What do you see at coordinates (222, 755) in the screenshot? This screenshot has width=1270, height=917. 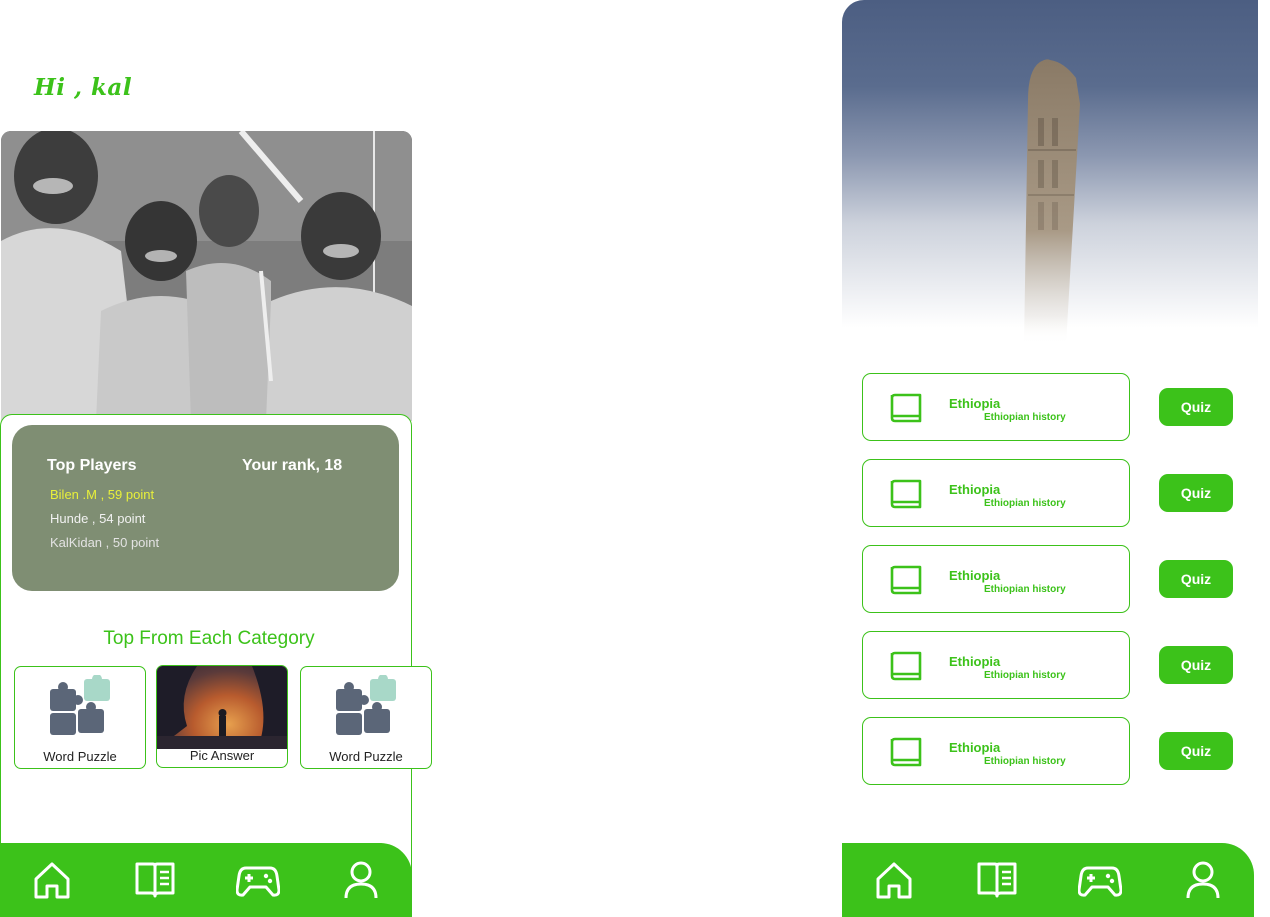 I see `category-label: Pic Answer` at bounding box center [222, 755].